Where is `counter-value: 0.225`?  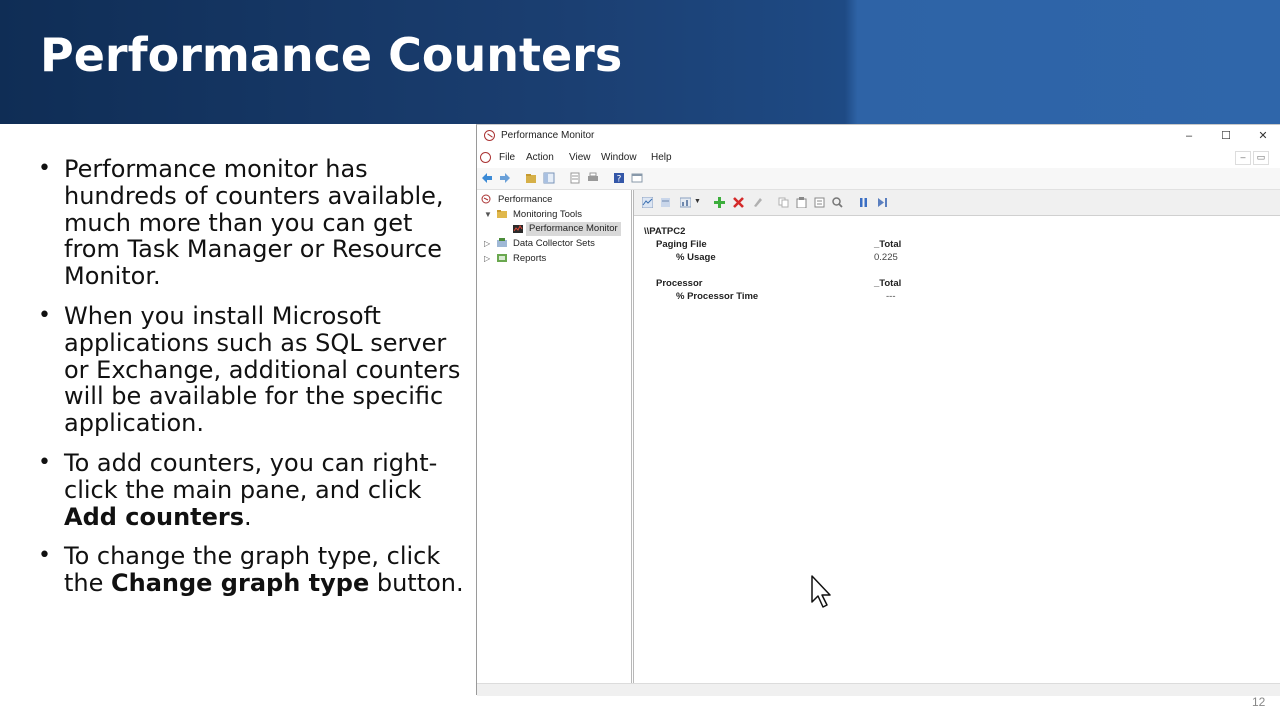
counter-value: 0.225 is located at coordinates (886, 257).